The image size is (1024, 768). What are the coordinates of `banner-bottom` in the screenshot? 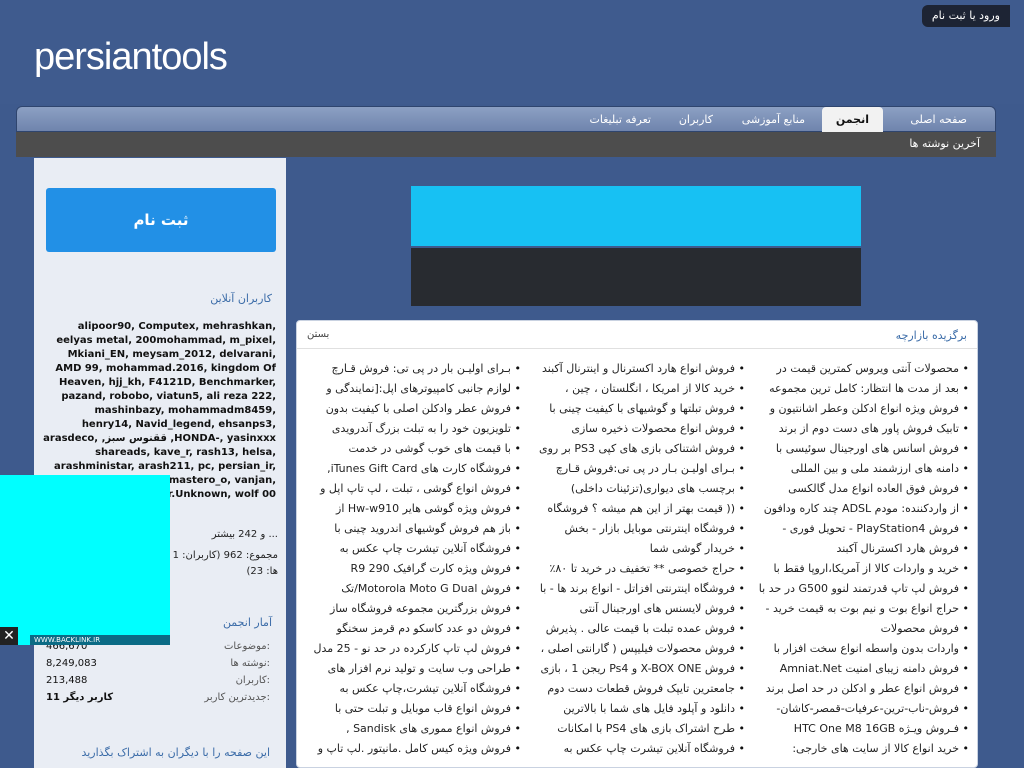 It's located at (636, 277).